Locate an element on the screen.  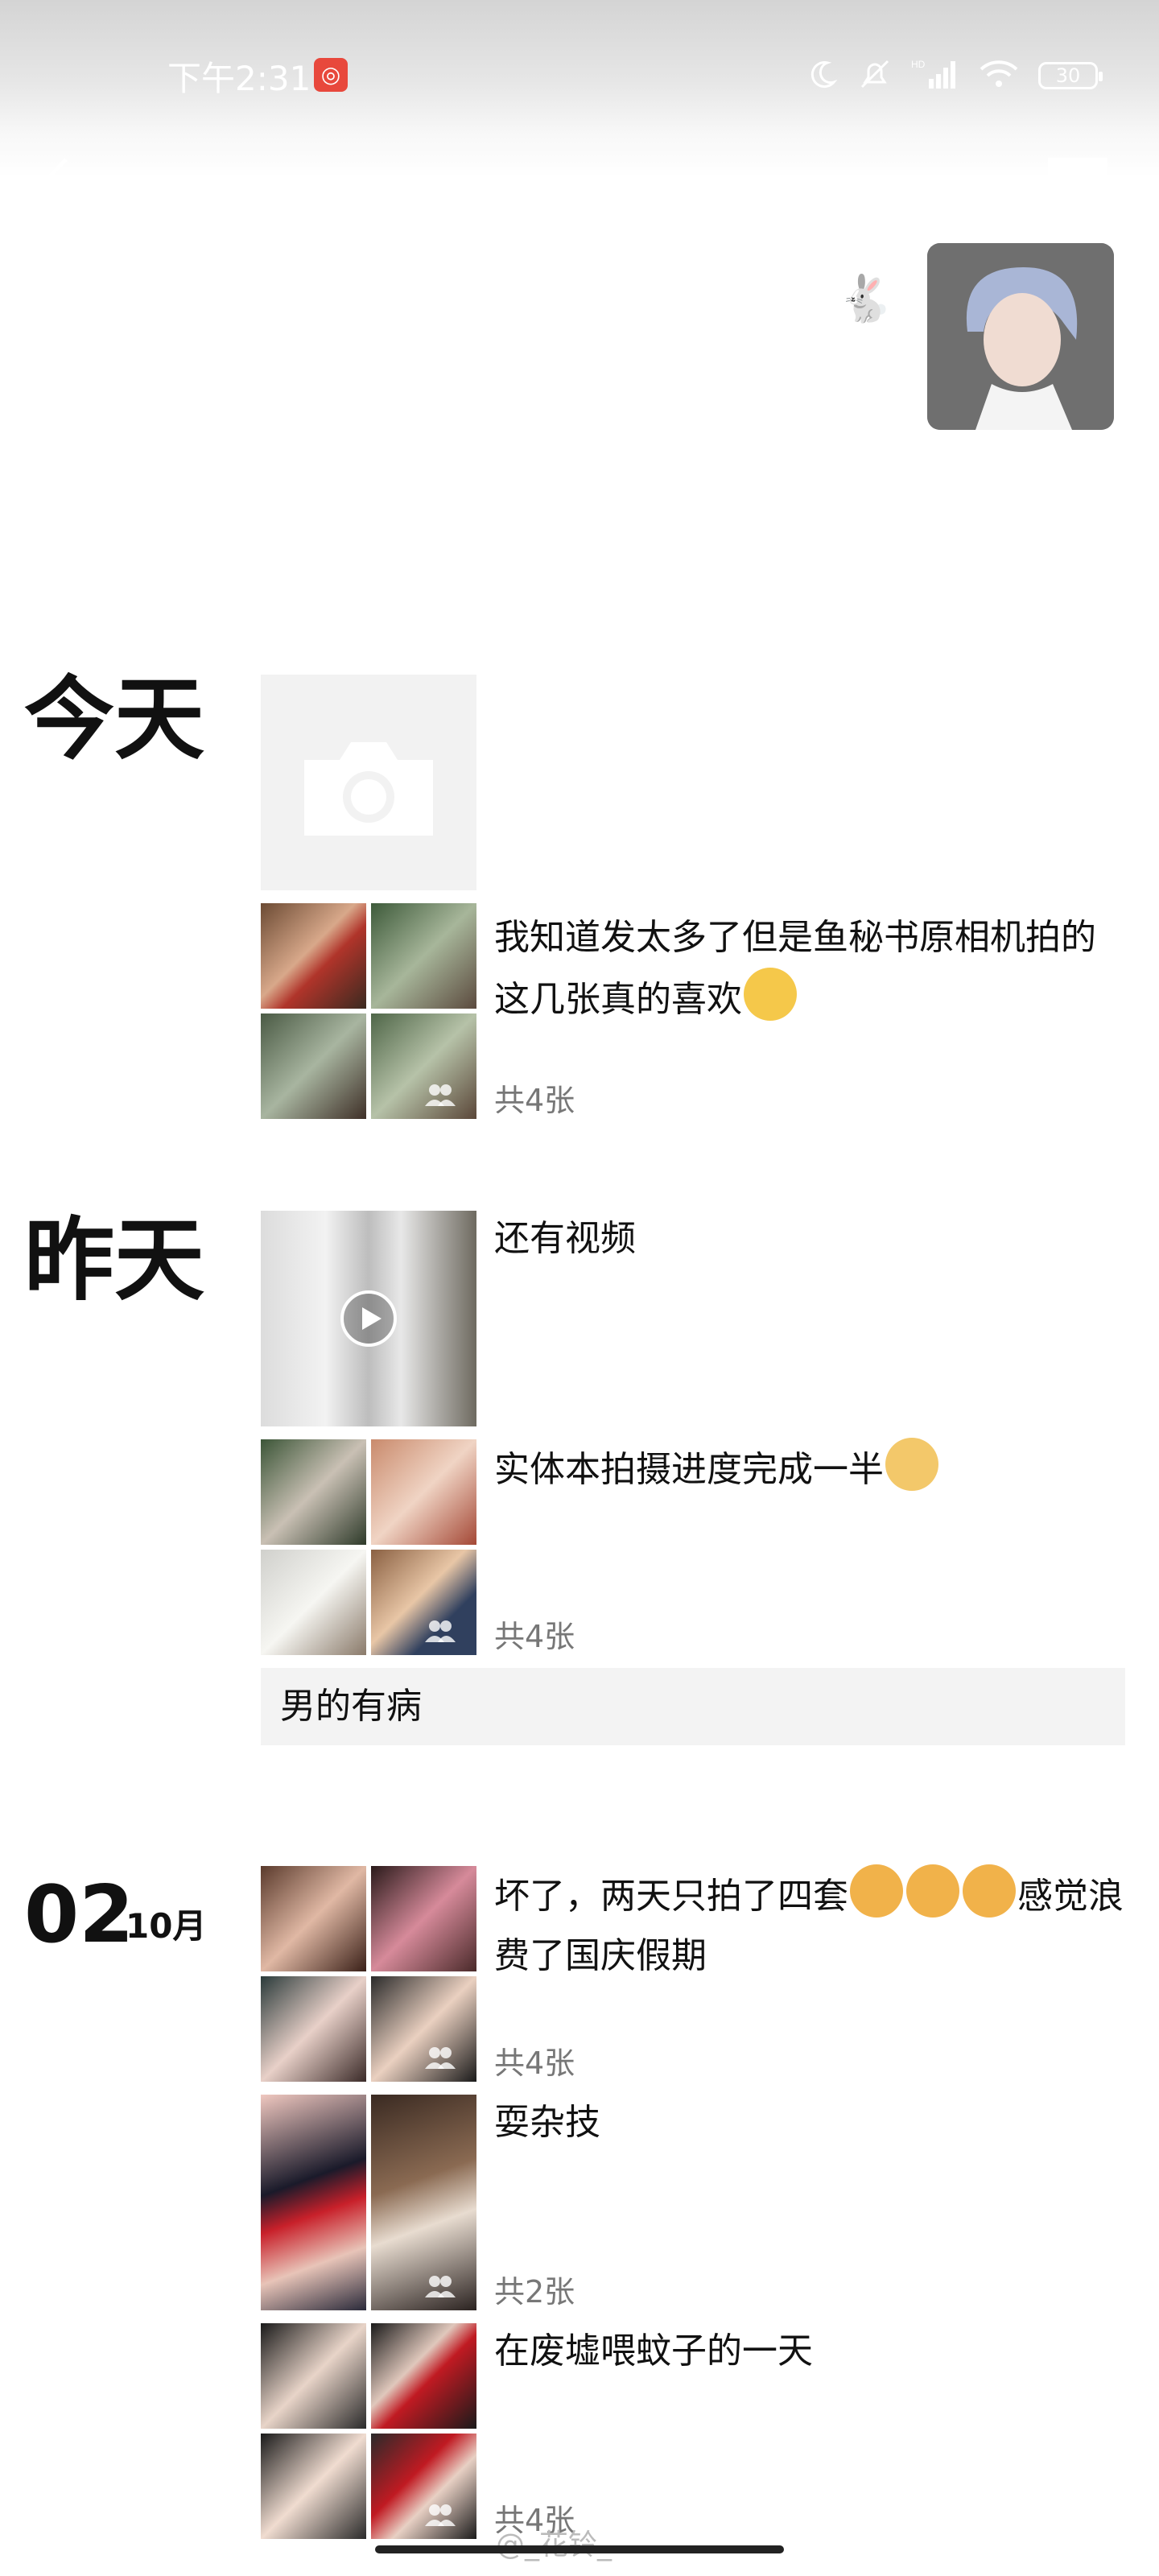
date-day: 02 is located at coordinates (79, 1915).